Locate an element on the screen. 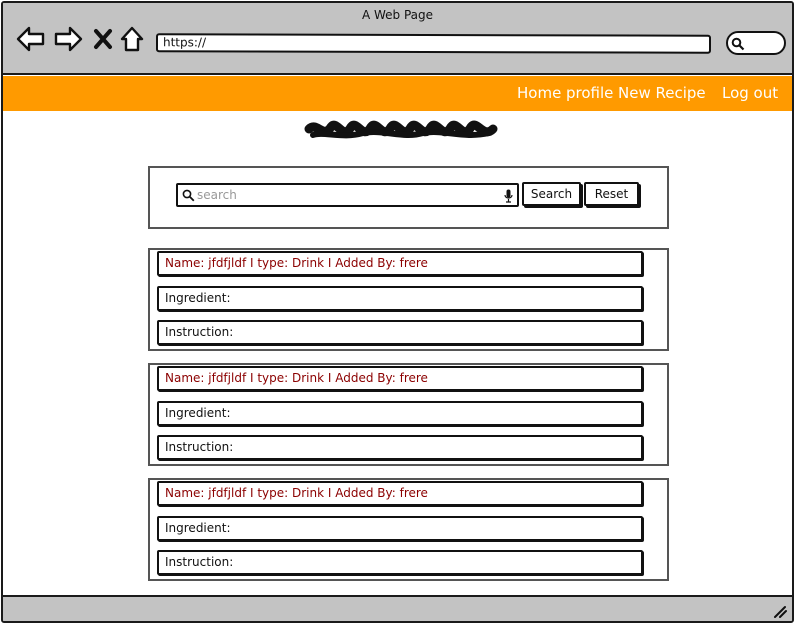  recipe-search-field is located at coordinates (347, 195).